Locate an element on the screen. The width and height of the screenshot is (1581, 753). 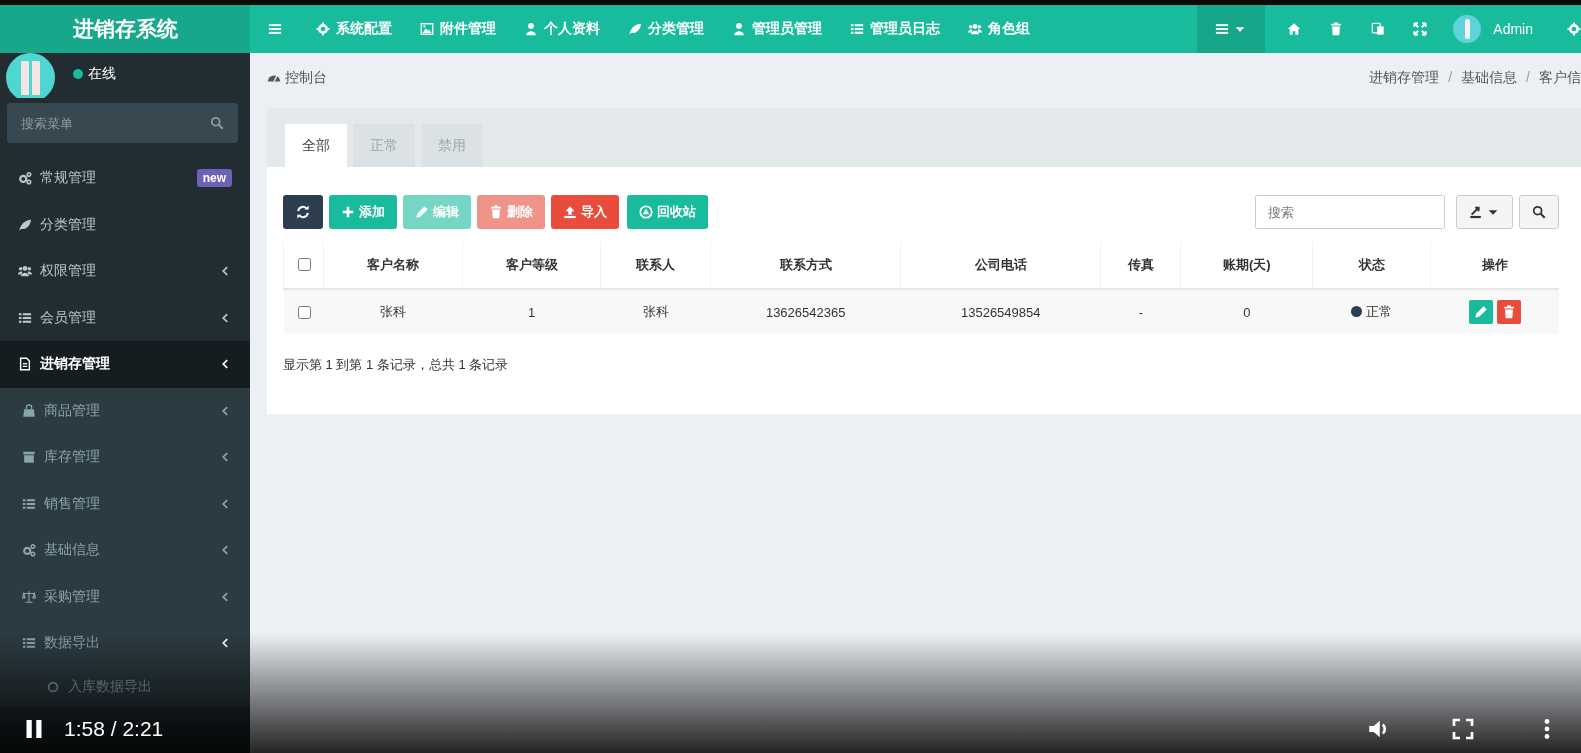
delete-button is located at coordinates (1508, 312).